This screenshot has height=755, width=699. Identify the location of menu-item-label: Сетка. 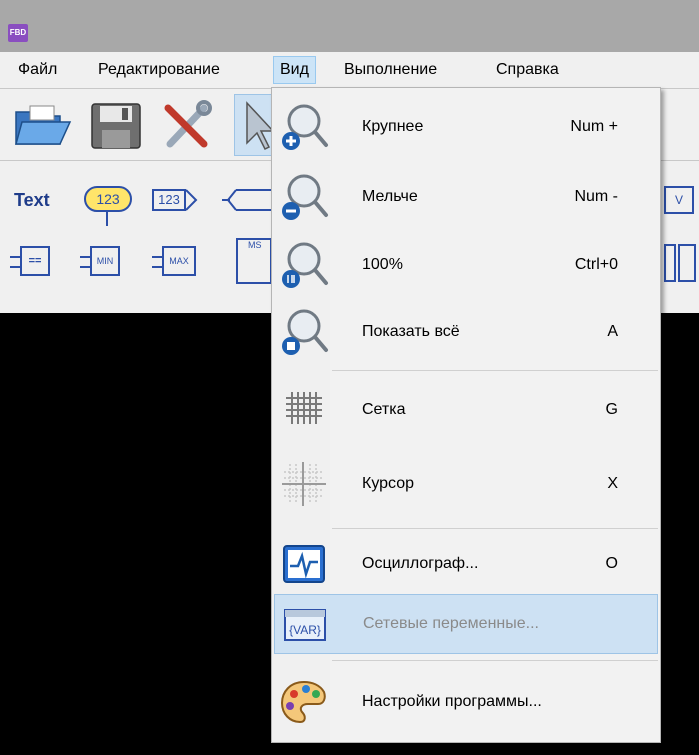
(384, 409).